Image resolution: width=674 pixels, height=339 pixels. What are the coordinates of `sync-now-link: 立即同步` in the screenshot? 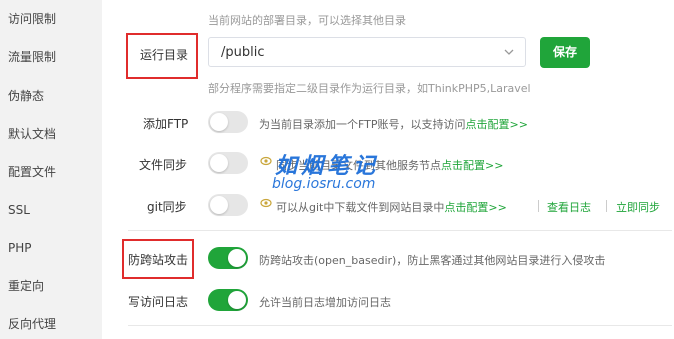 It's located at (638, 207).